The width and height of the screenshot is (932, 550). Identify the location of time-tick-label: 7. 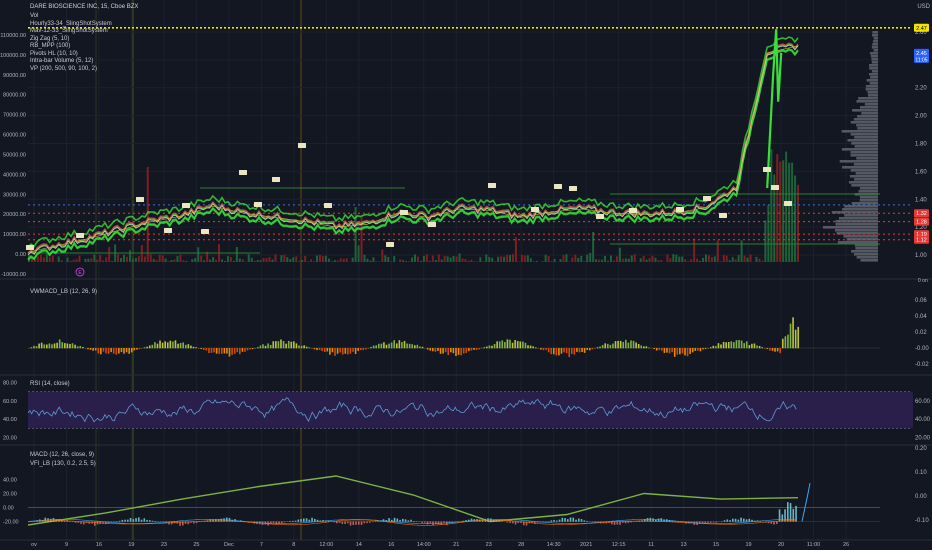
(261, 545).